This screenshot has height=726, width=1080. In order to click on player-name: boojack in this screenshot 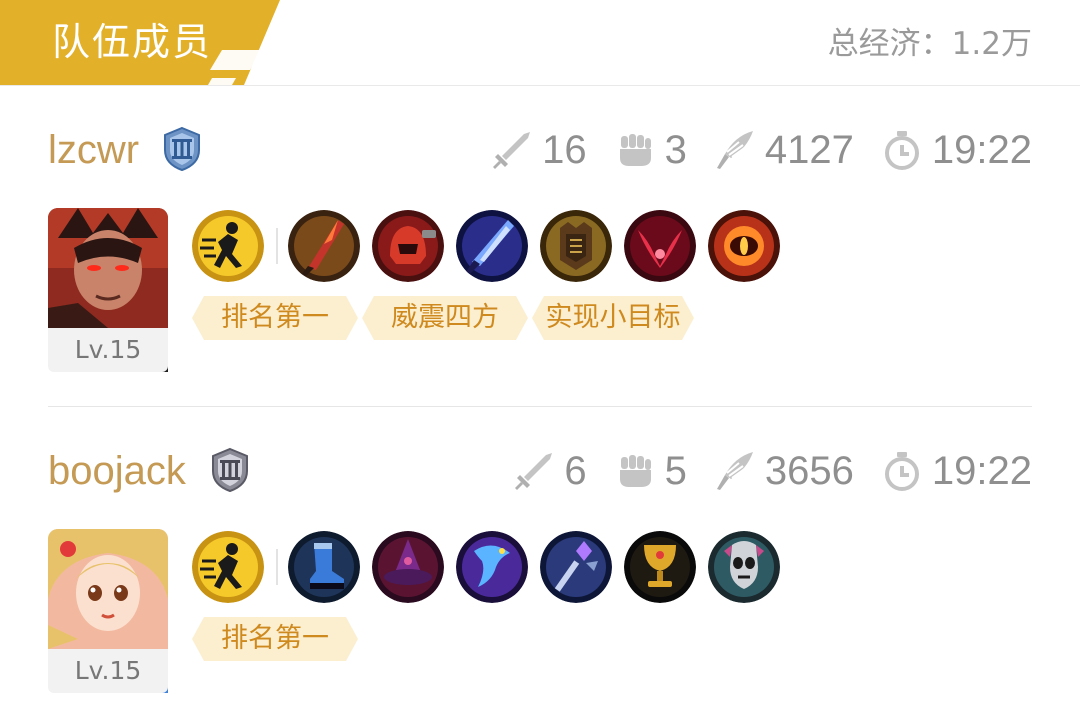, I will do `click(117, 471)`.